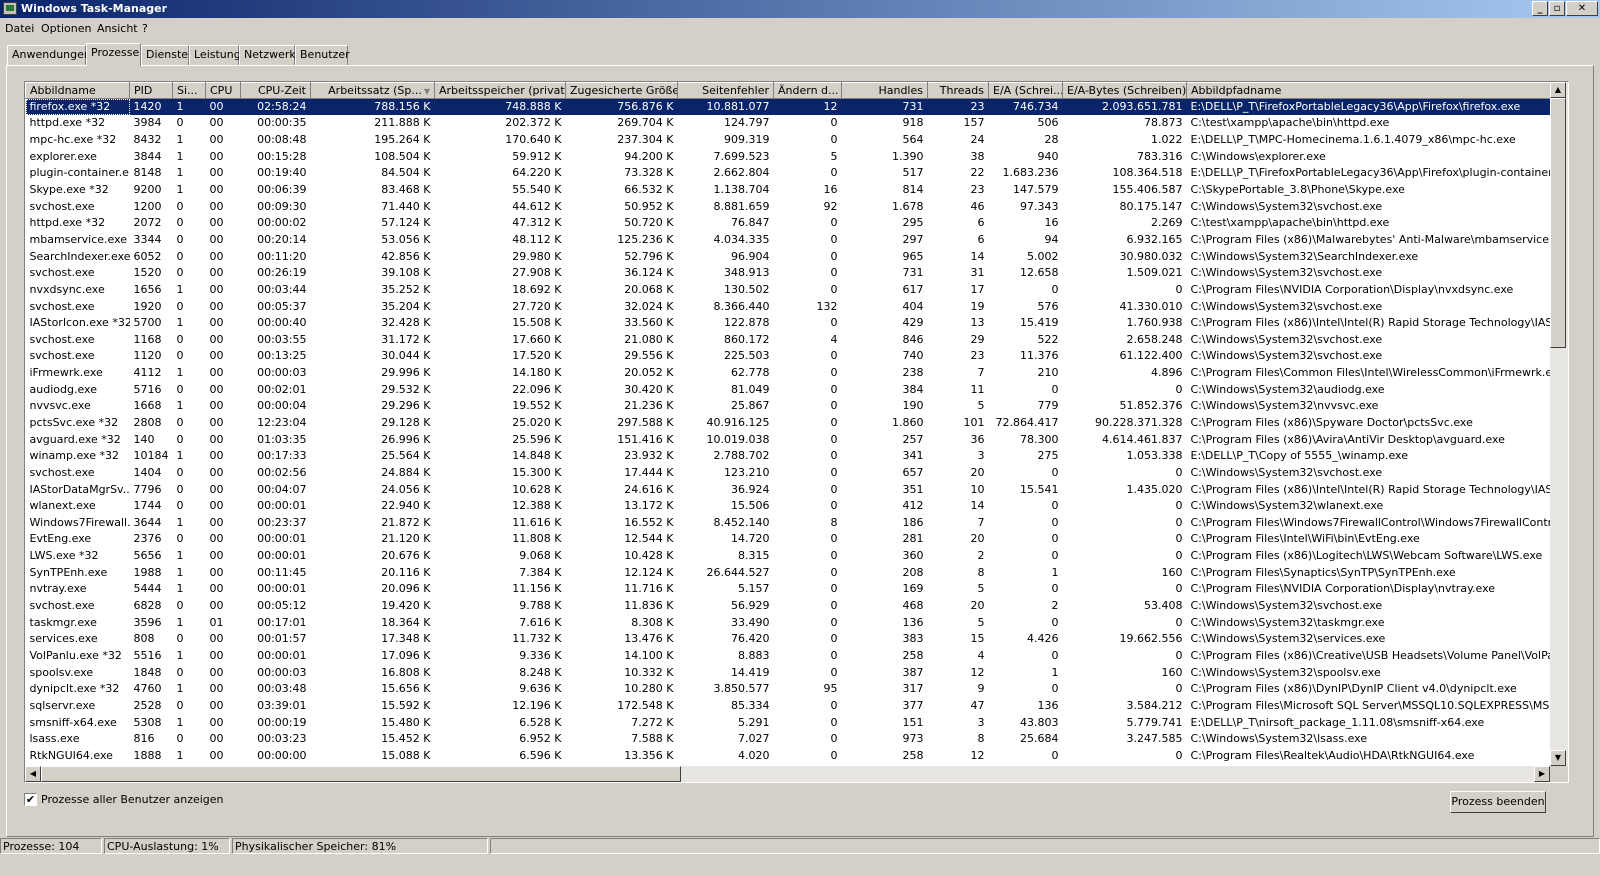 Image resolution: width=1600 pixels, height=876 pixels. I want to click on table-cell: 124.797, so click(747, 123).